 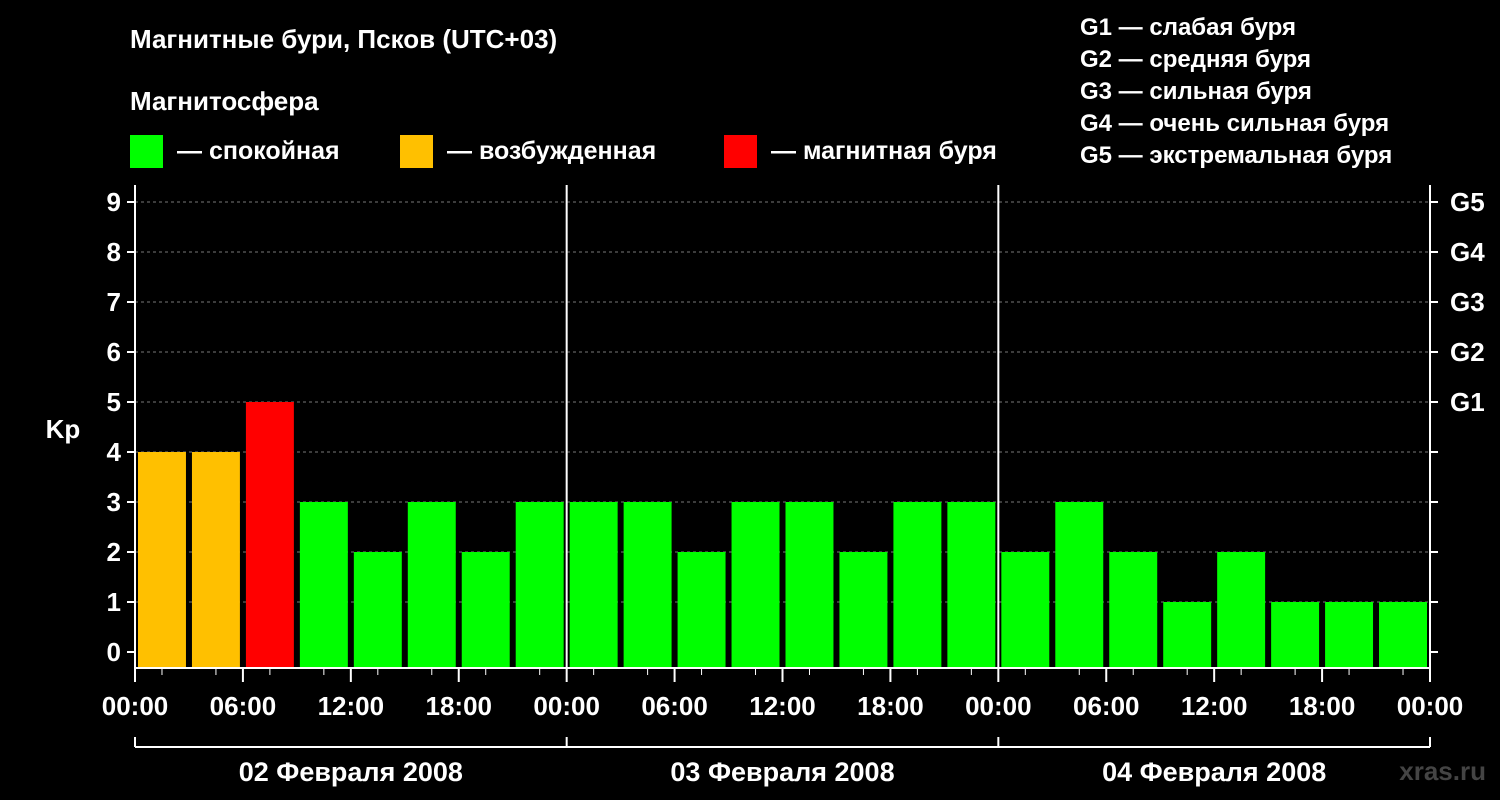 I want to click on g-scale-label: G2, so click(x=1467, y=352).